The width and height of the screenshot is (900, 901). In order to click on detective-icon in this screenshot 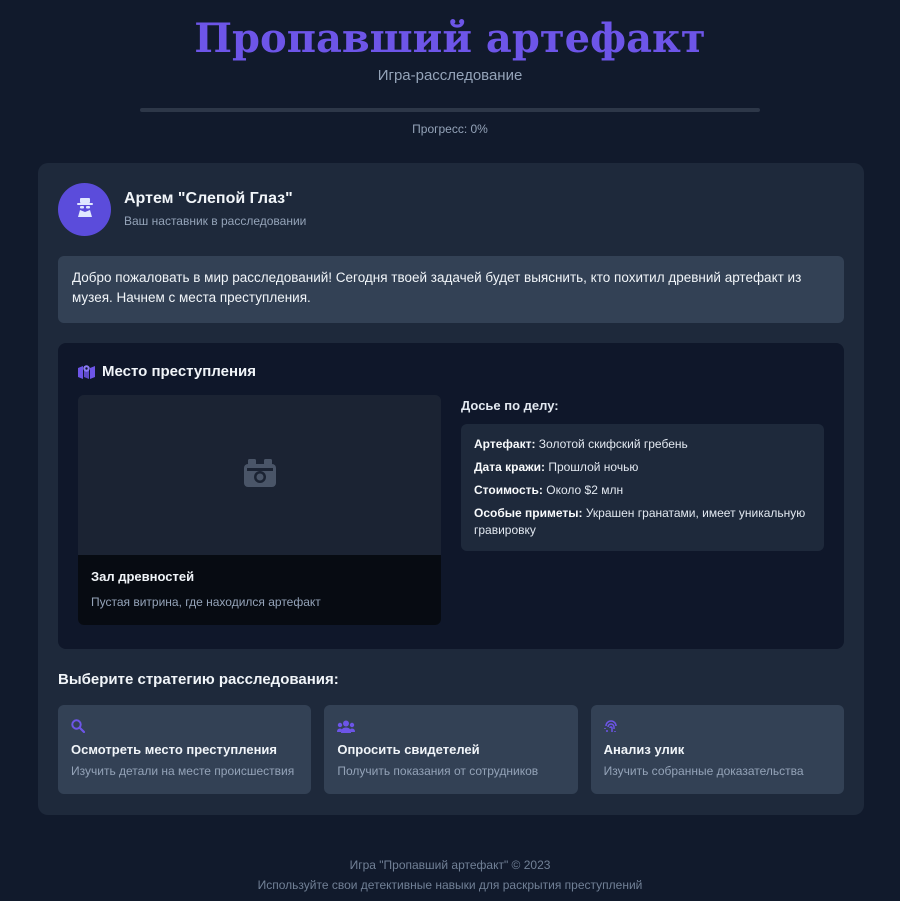, I will do `click(85, 209)`.